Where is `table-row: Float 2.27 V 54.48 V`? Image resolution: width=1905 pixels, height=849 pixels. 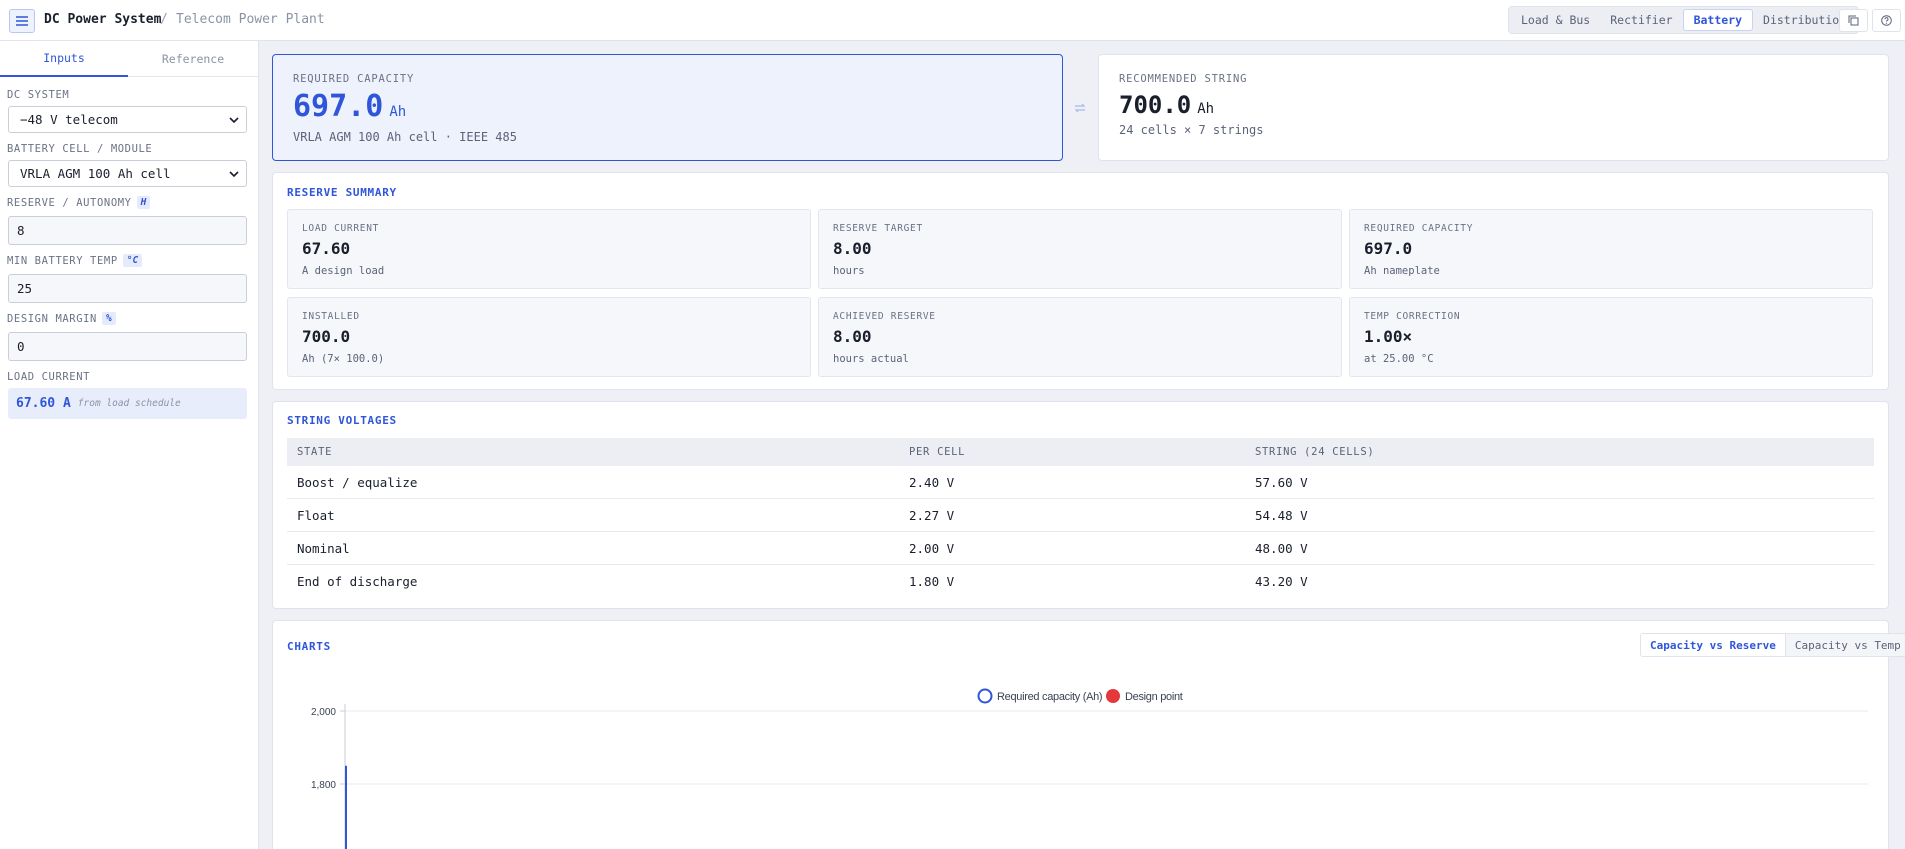 table-row: Float 2.27 V 54.48 V is located at coordinates (1080, 515).